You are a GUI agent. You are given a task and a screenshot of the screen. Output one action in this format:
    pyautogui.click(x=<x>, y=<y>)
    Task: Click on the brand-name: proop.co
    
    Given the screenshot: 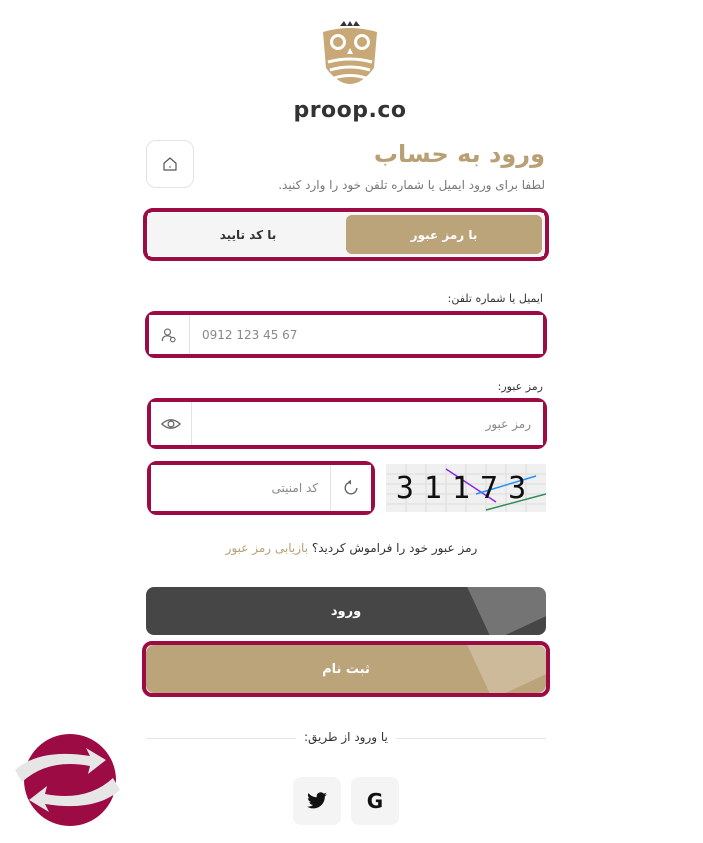 What is the action you would take?
    pyautogui.click(x=350, y=110)
    